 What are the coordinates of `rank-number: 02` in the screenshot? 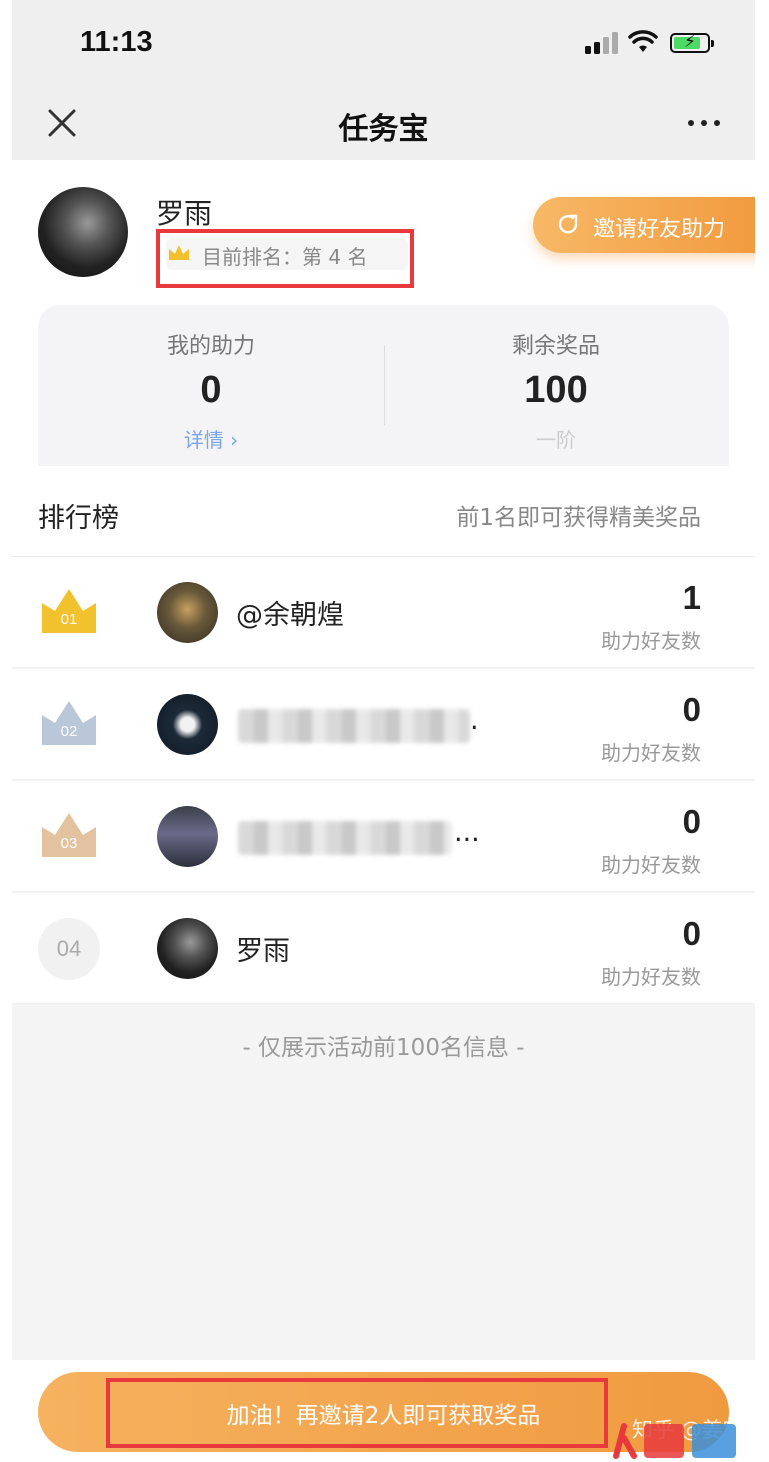 It's located at (69, 731).